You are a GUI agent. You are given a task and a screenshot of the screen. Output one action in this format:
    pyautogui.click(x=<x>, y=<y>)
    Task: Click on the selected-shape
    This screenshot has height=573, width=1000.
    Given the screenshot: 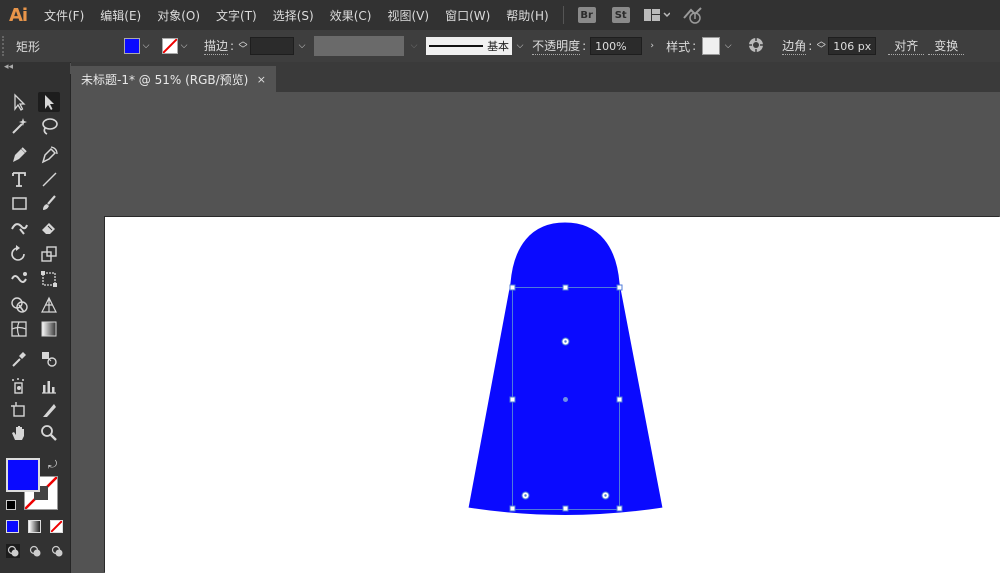 What is the action you would take?
    pyautogui.click(x=565, y=368)
    